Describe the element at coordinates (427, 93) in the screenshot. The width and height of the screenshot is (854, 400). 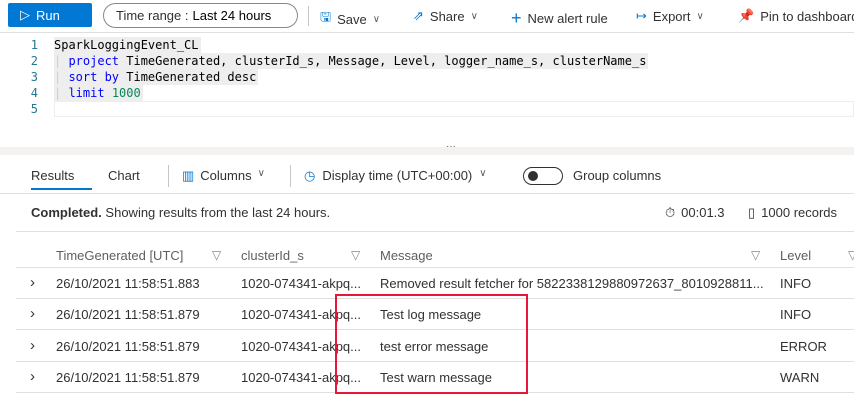
I see `code-line: 4 | limit 1000` at that location.